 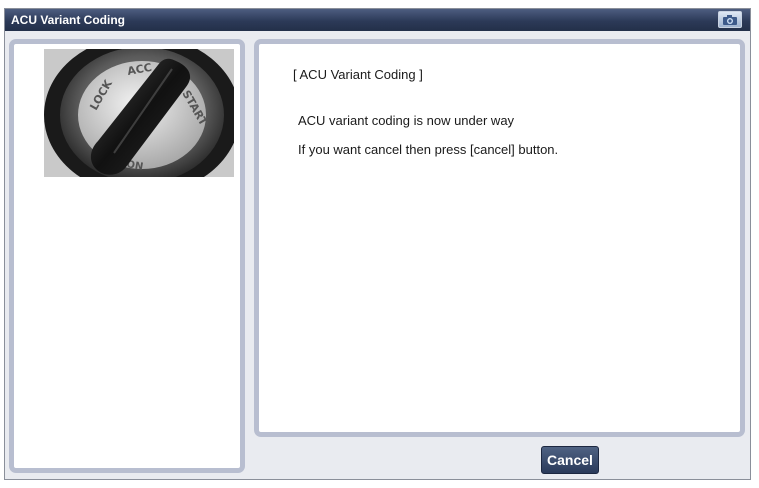 What do you see at coordinates (377, 20) in the screenshot?
I see `title-bar: ACU Variant Coding` at bounding box center [377, 20].